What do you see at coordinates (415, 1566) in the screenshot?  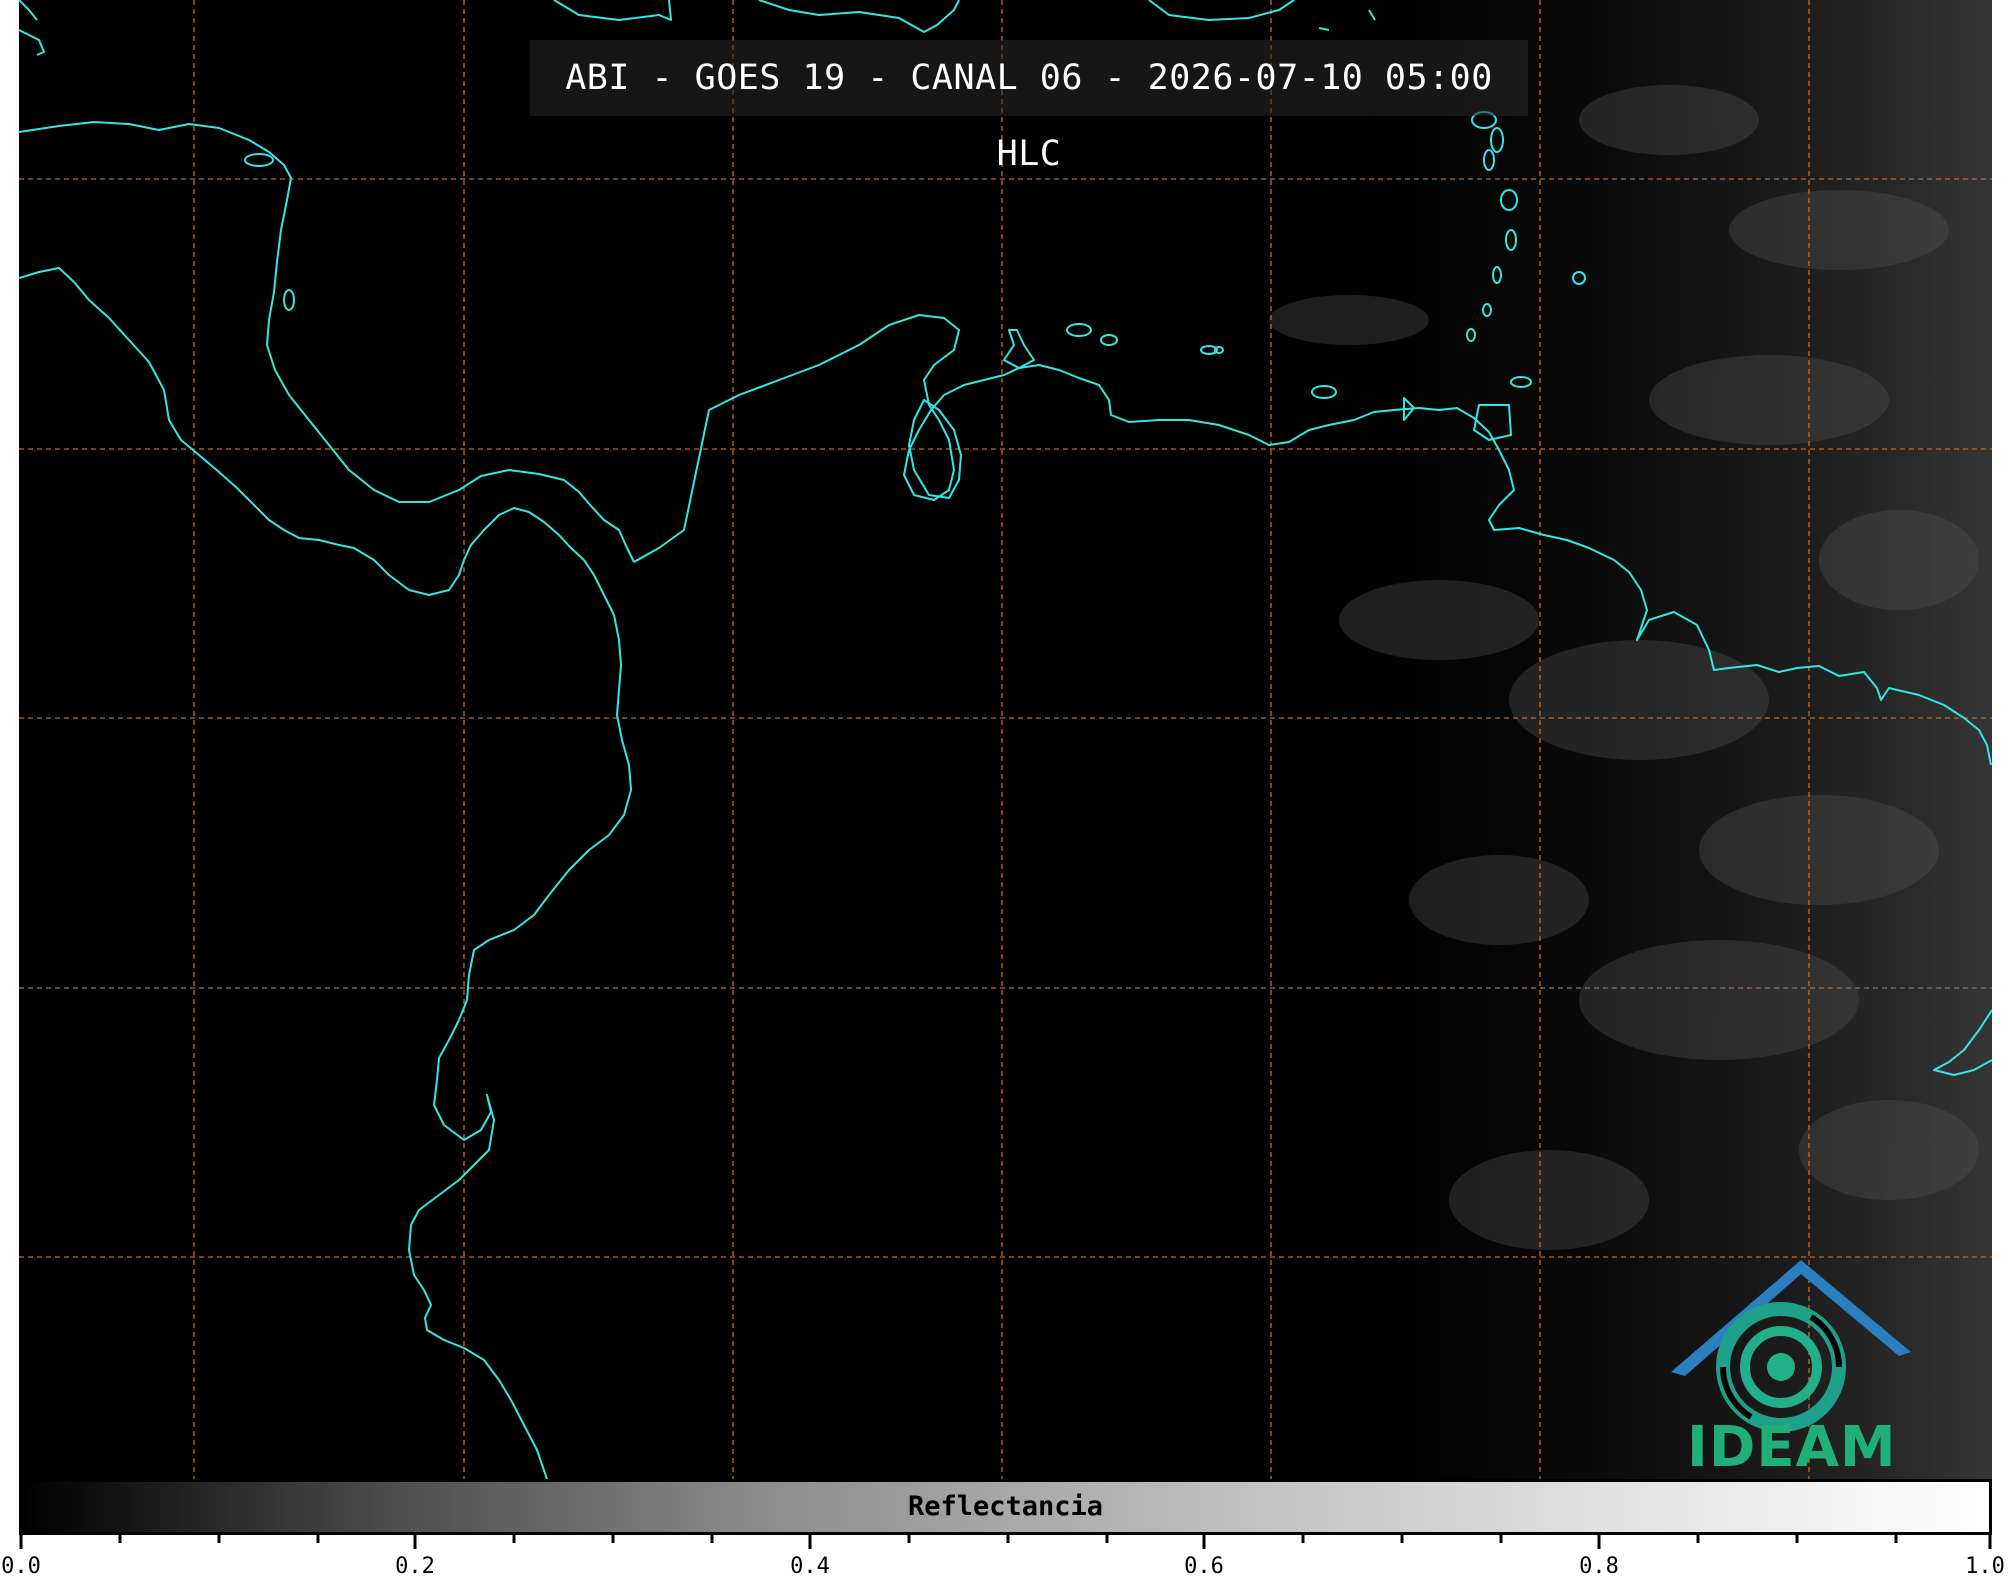 I see `colorbar-tick-label: 0.2` at bounding box center [415, 1566].